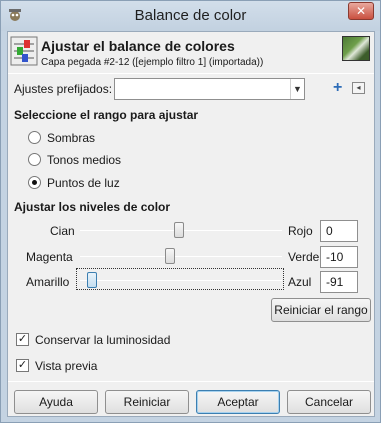  Describe the element at coordinates (209, 89) in the screenshot. I see `presets-combo: ▼` at that location.